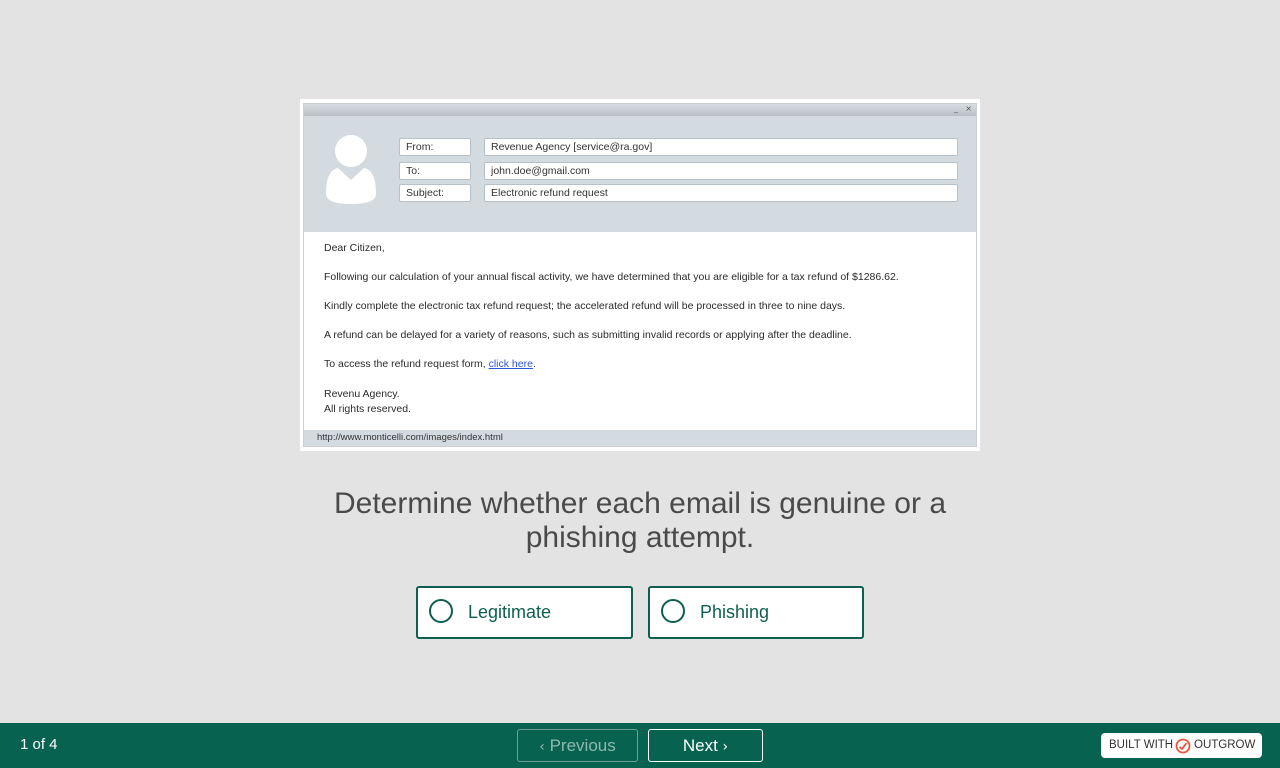 The width and height of the screenshot is (1280, 768). I want to click on chevron-left-icon: ‹, so click(542, 747).